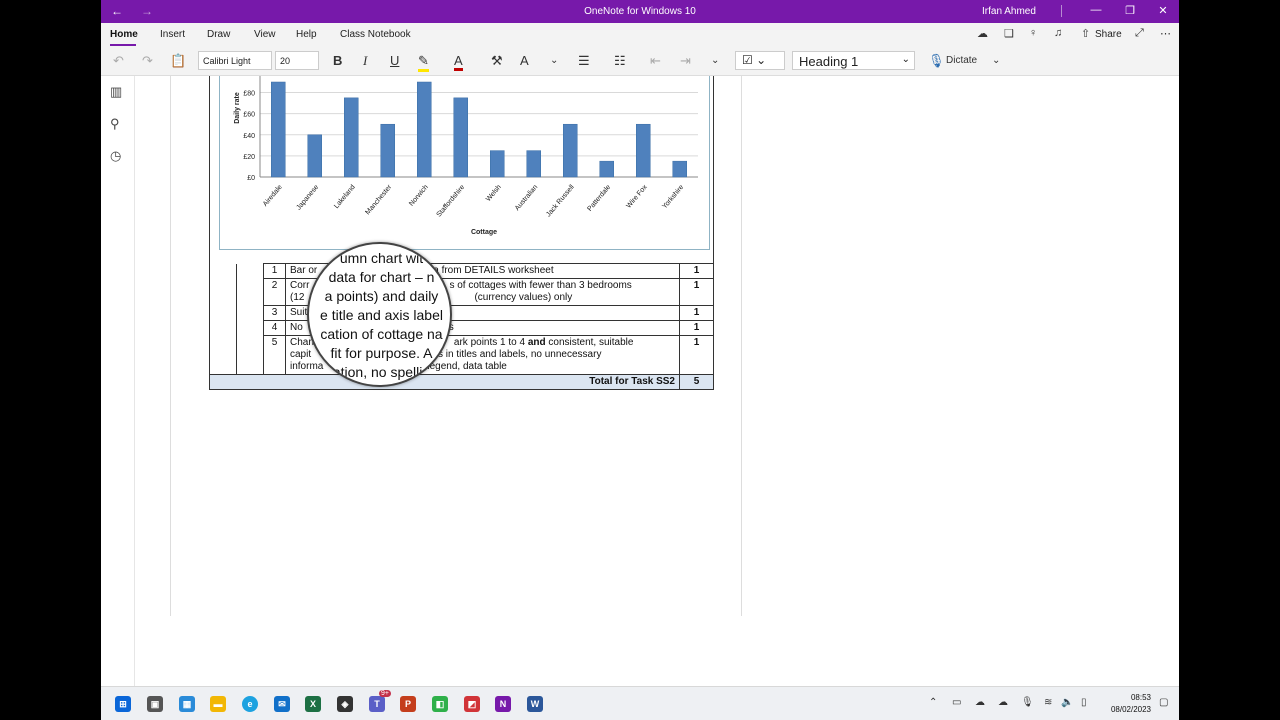 The image size is (1280, 720). Describe the element at coordinates (853, 60) in the screenshot. I see `style-selector: Heading 1 ⌄` at that location.